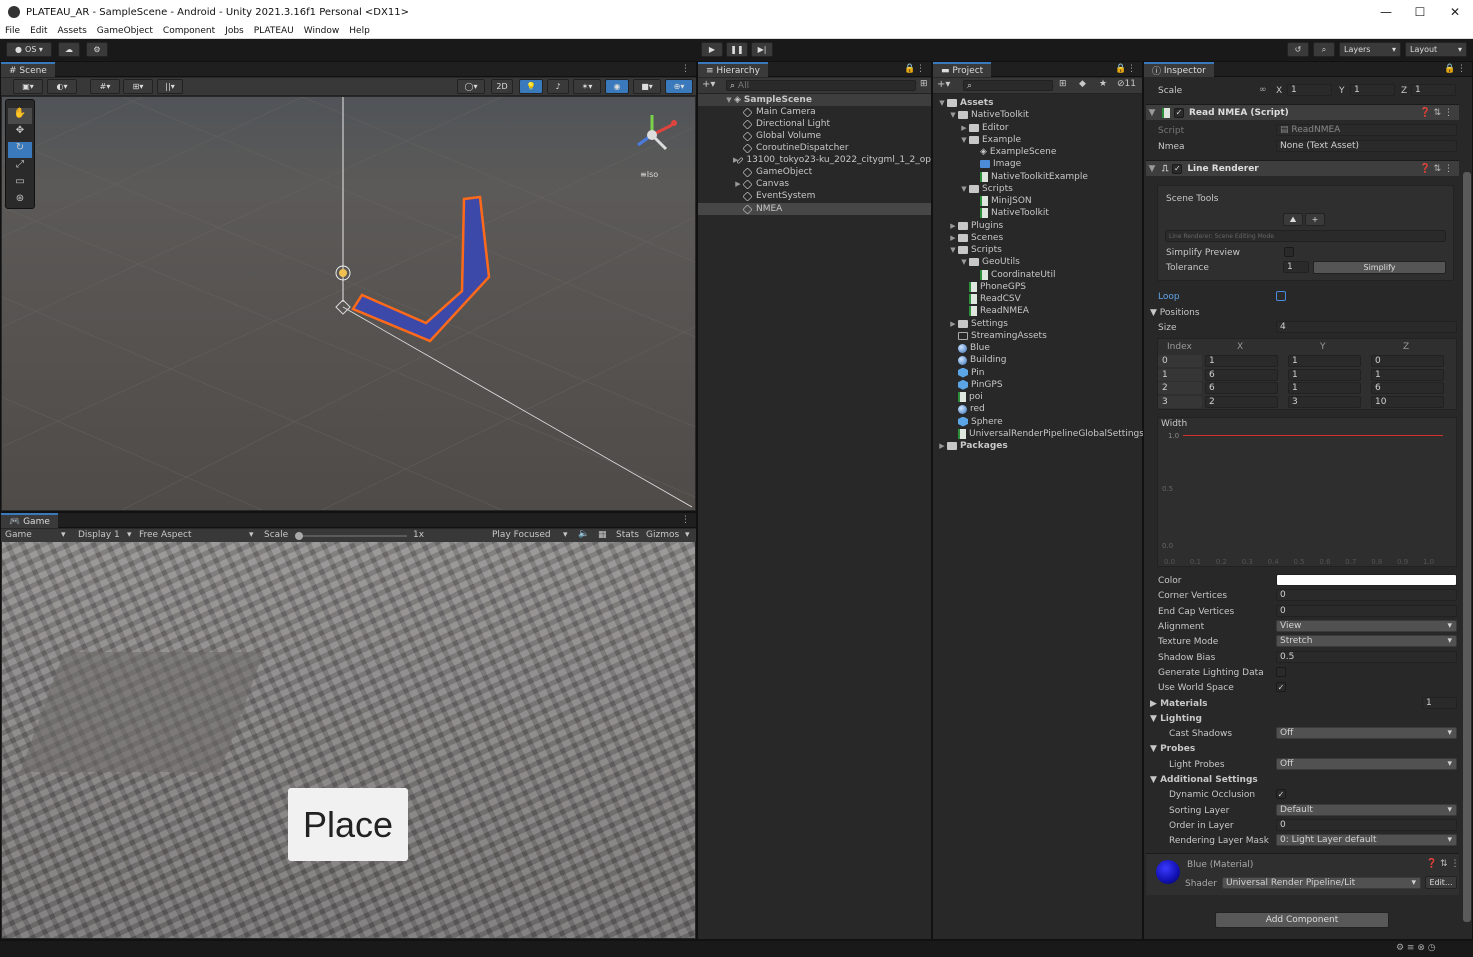  Describe the element at coordinates (1407, 388) in the screenshot. I see `position-z-field: 6` at that location.